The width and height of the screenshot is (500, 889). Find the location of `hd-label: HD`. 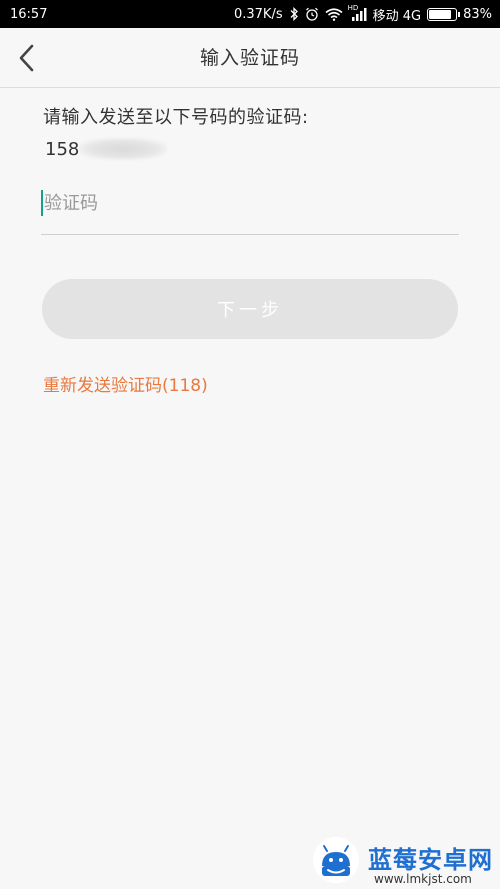

hd-label: HD is located at coordinates (353, 8).